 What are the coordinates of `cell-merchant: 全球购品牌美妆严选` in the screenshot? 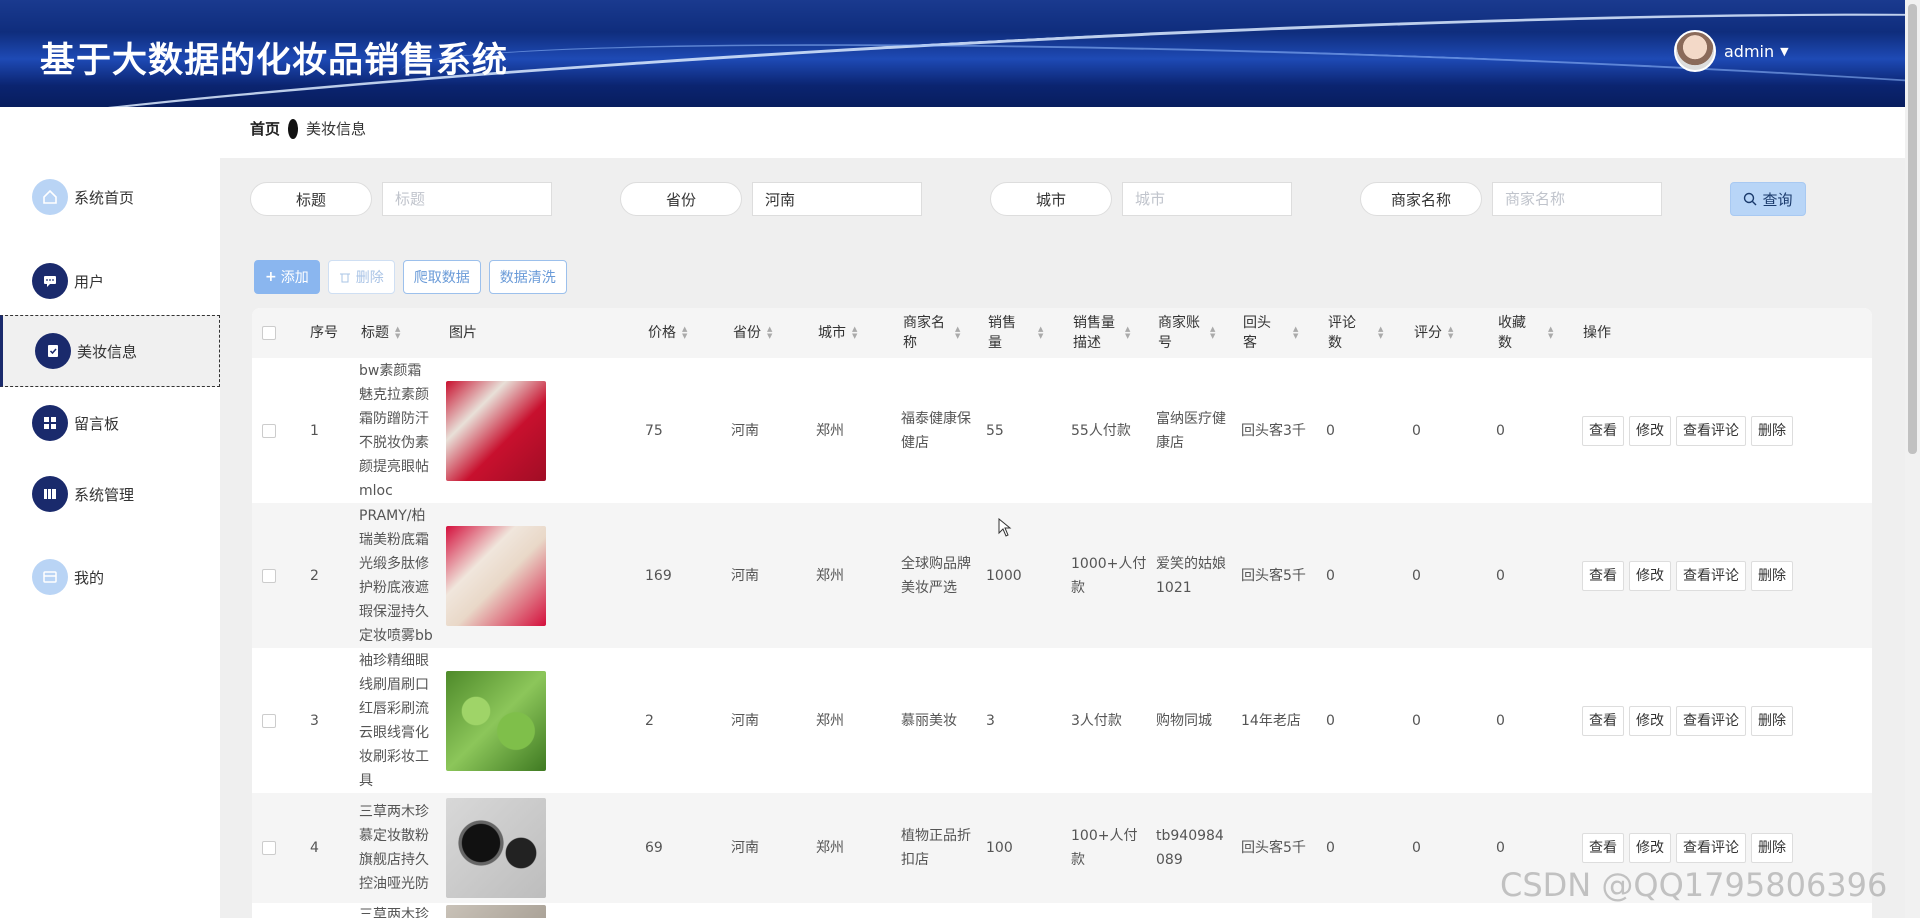 It's located at (936, 575).